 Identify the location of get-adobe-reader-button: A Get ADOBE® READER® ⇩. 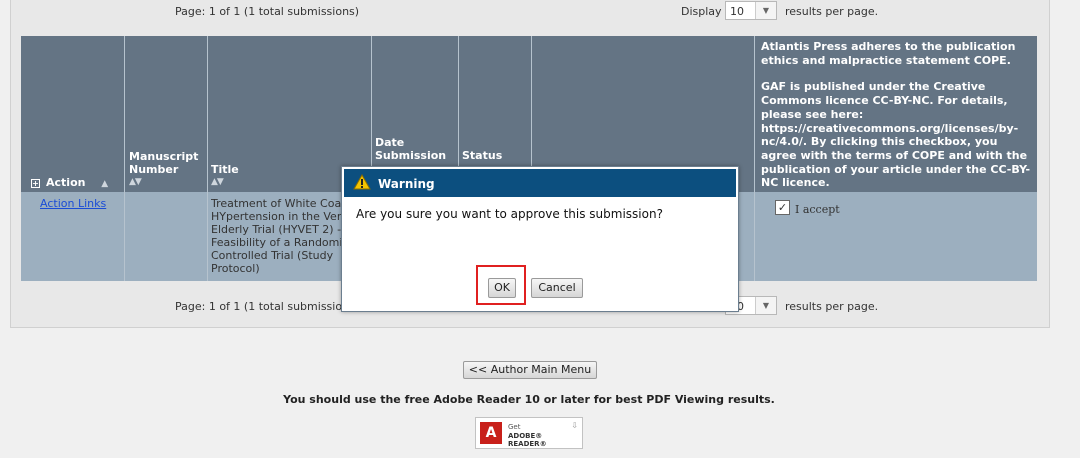
(529, 433).